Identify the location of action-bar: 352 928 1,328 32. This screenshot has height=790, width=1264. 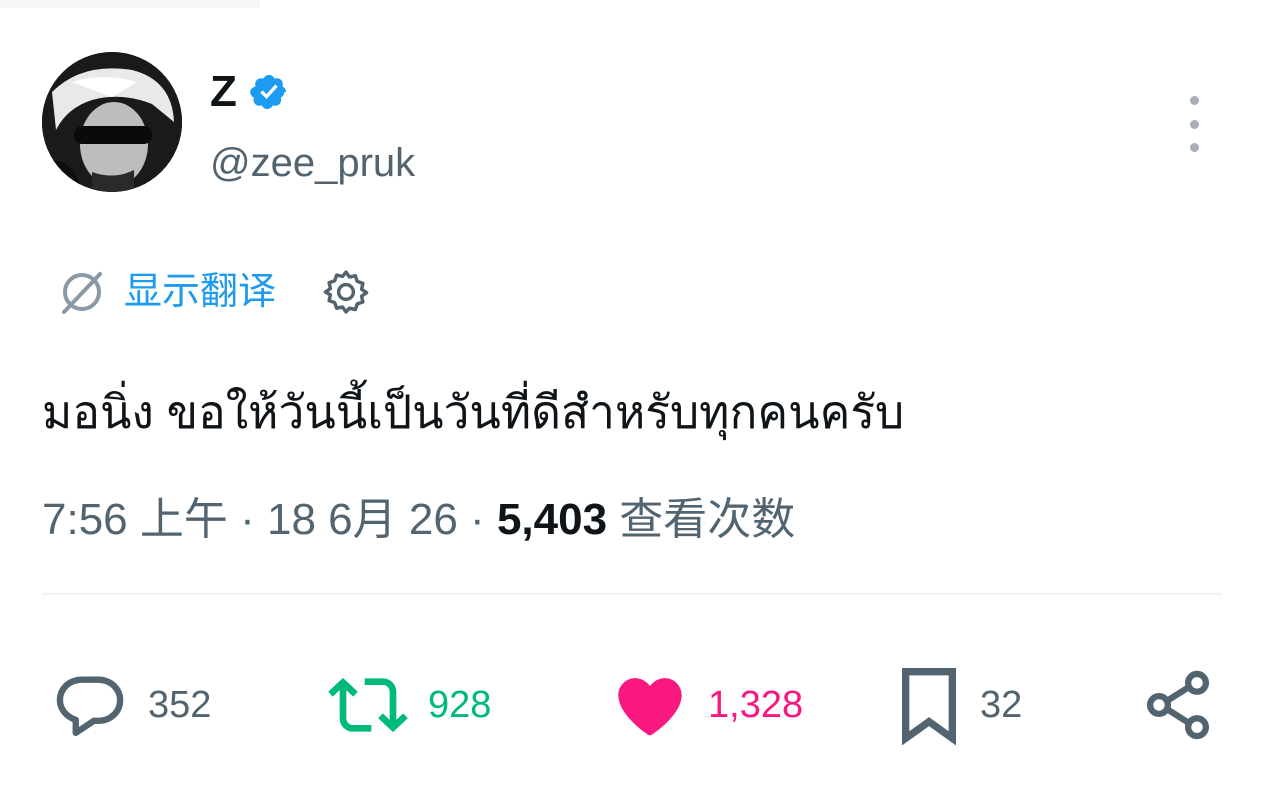
(632, 705).